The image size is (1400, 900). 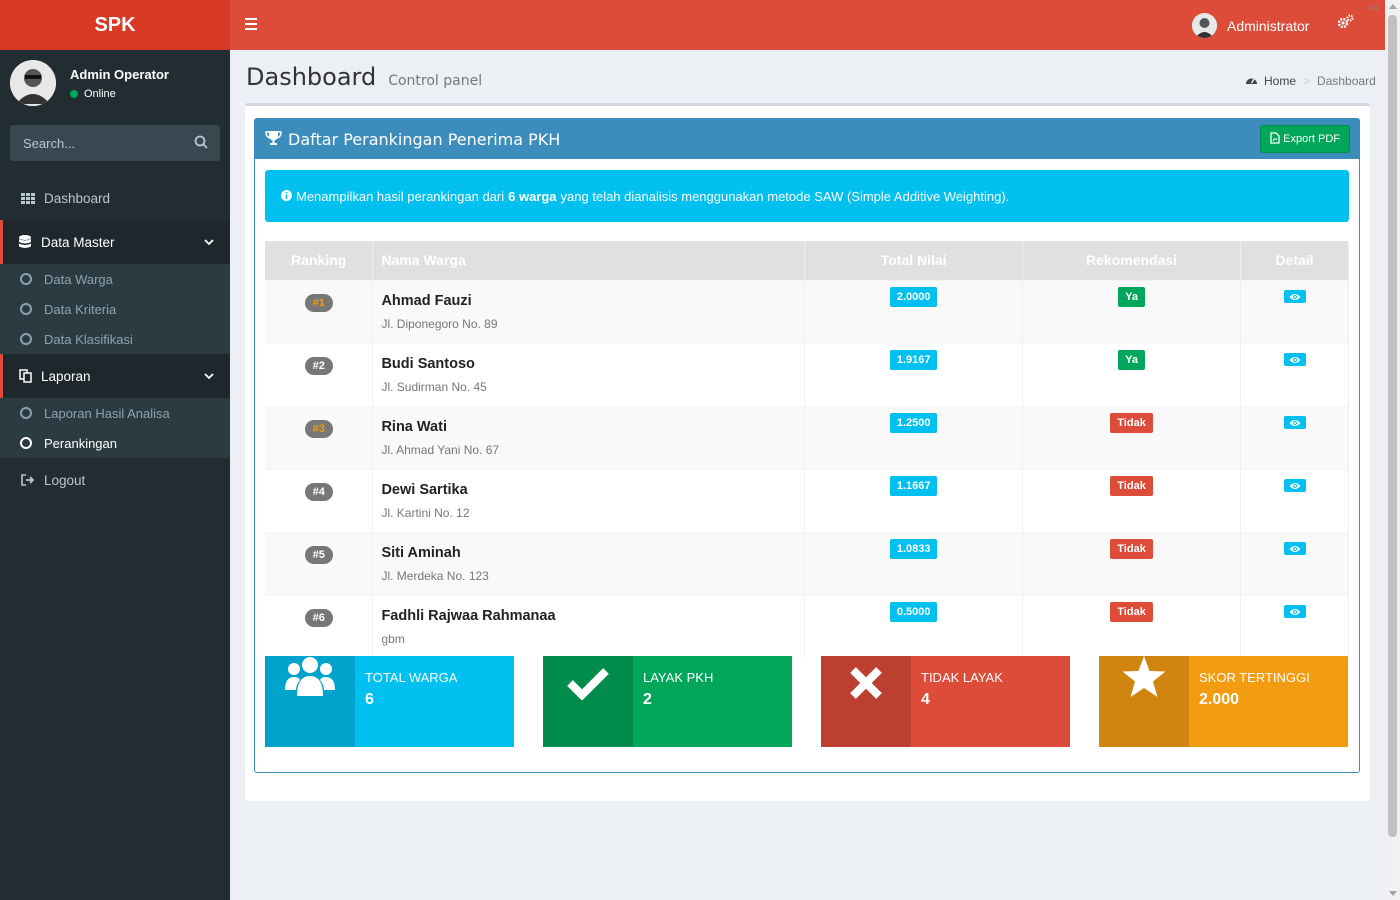 I want to click on stat-box: SKOR TERTINGGI 2.000, so click(x=1223, y=701).